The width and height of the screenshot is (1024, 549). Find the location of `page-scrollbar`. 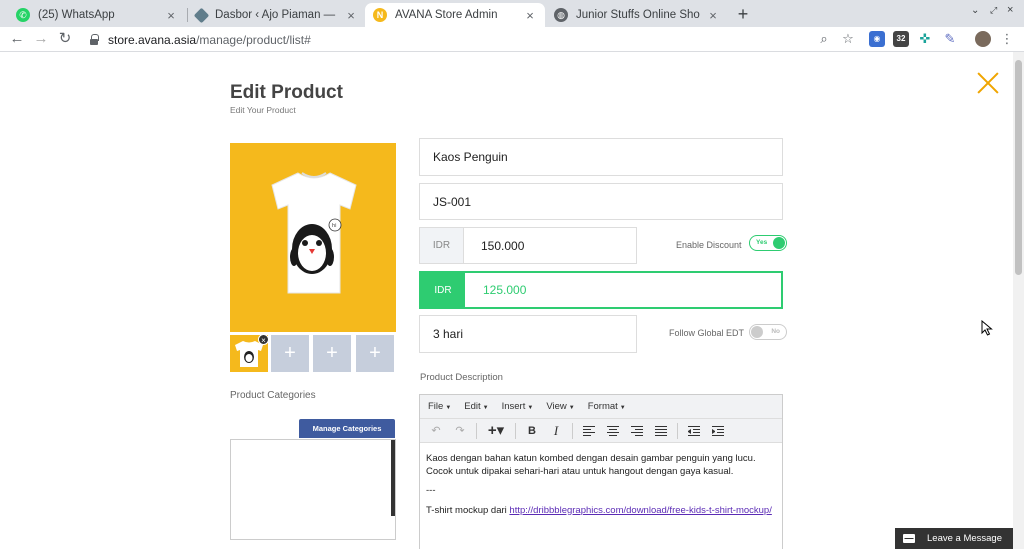

page-scrollbar is located at coordinates (1018, 300).